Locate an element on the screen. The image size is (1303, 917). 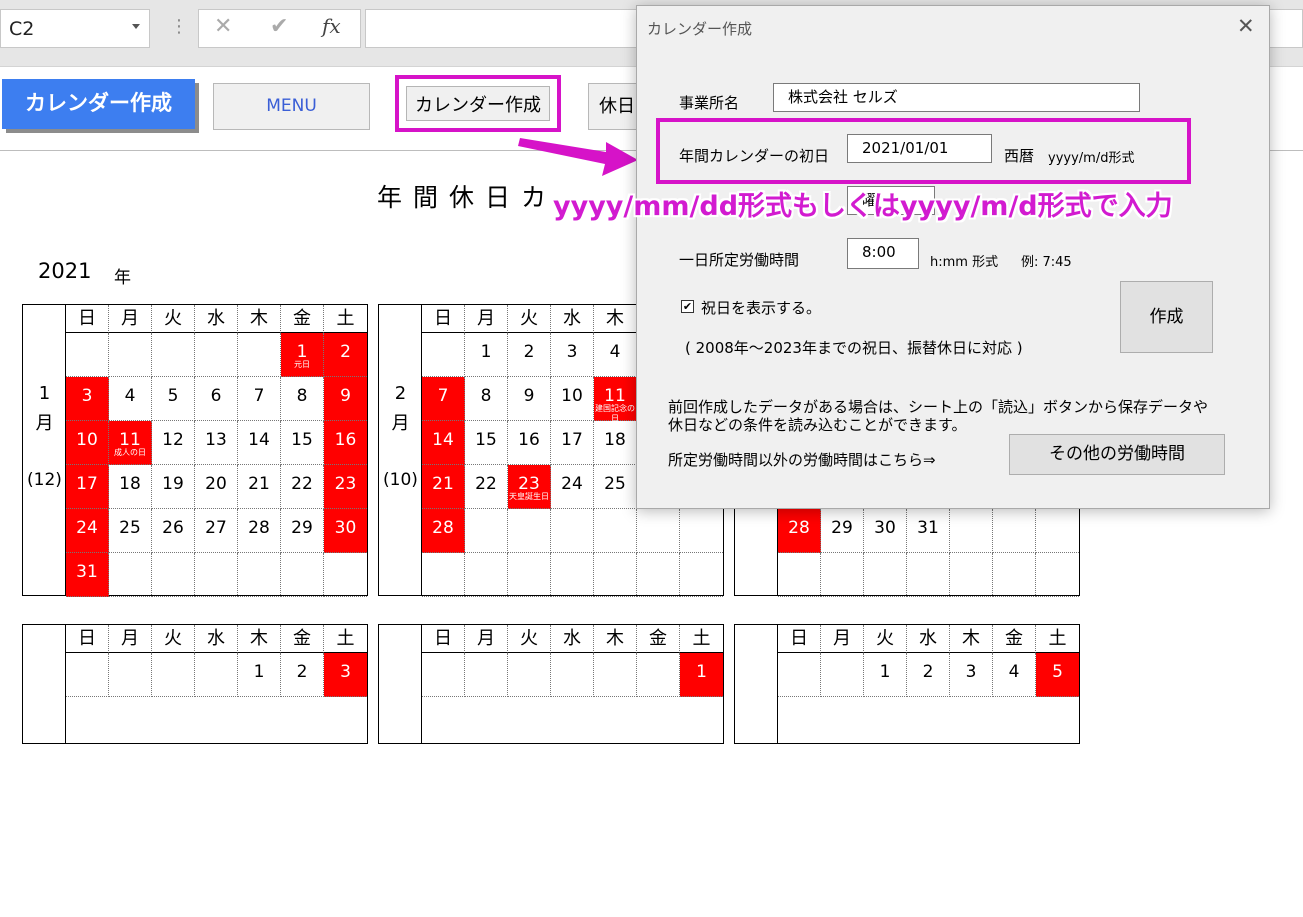
office-name-input: 株式会社 セルズ is located at coordinates (956, 97).